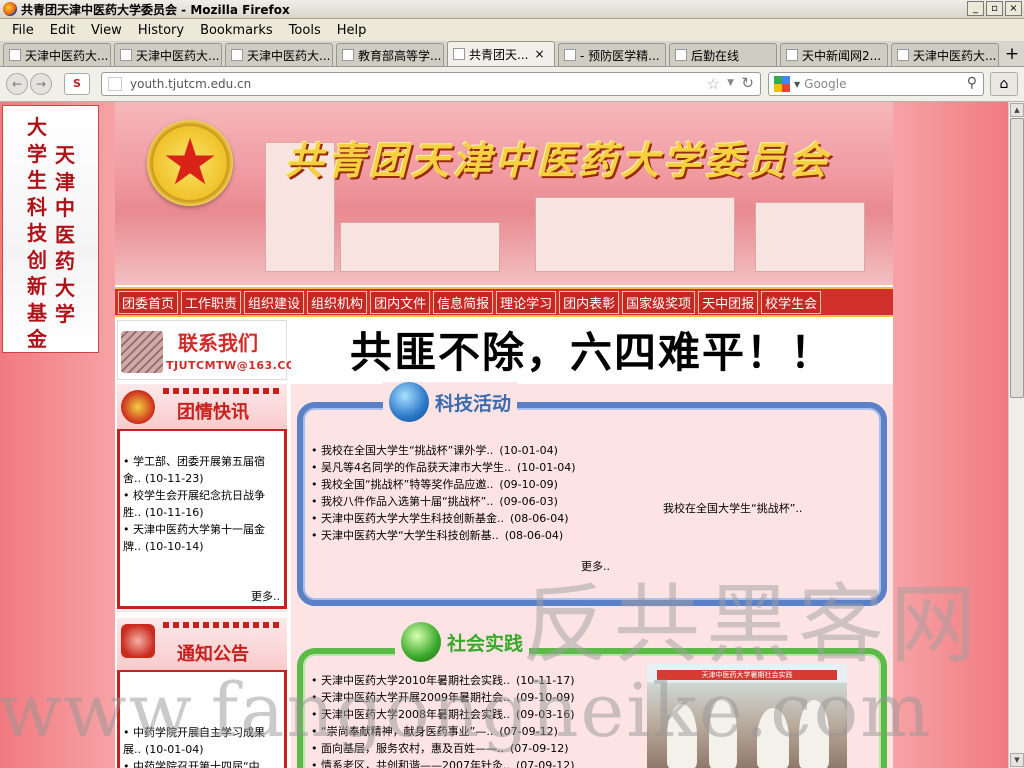 The height and width of the screenshot is (768, 1024). What do you see at coordinates (443, 518) in the screenshot?
I see `list-item: • 天津中医药大学大学生科技创新基金.. (08-06-04)` at bounding box center [443, 518].